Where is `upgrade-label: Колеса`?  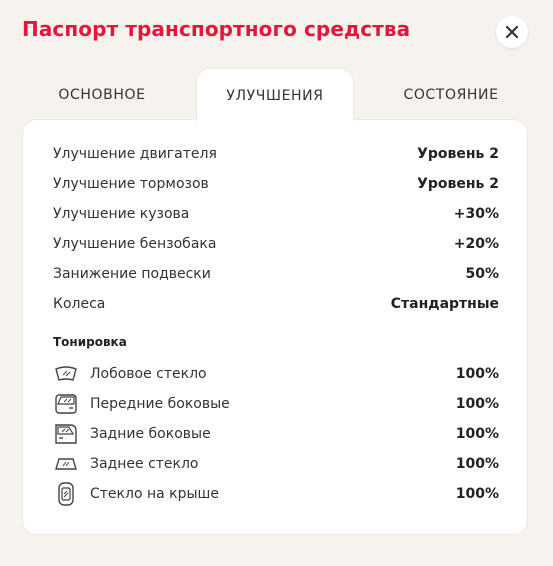 upgrade-label: Колеса is located at coordinates (79, 304).